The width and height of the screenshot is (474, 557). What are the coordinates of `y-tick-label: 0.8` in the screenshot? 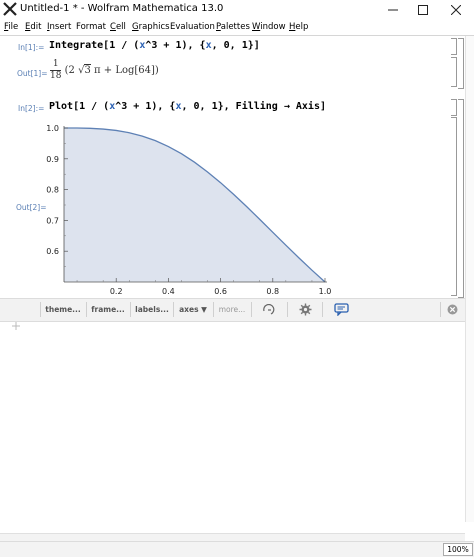 It's located at (52, 190).